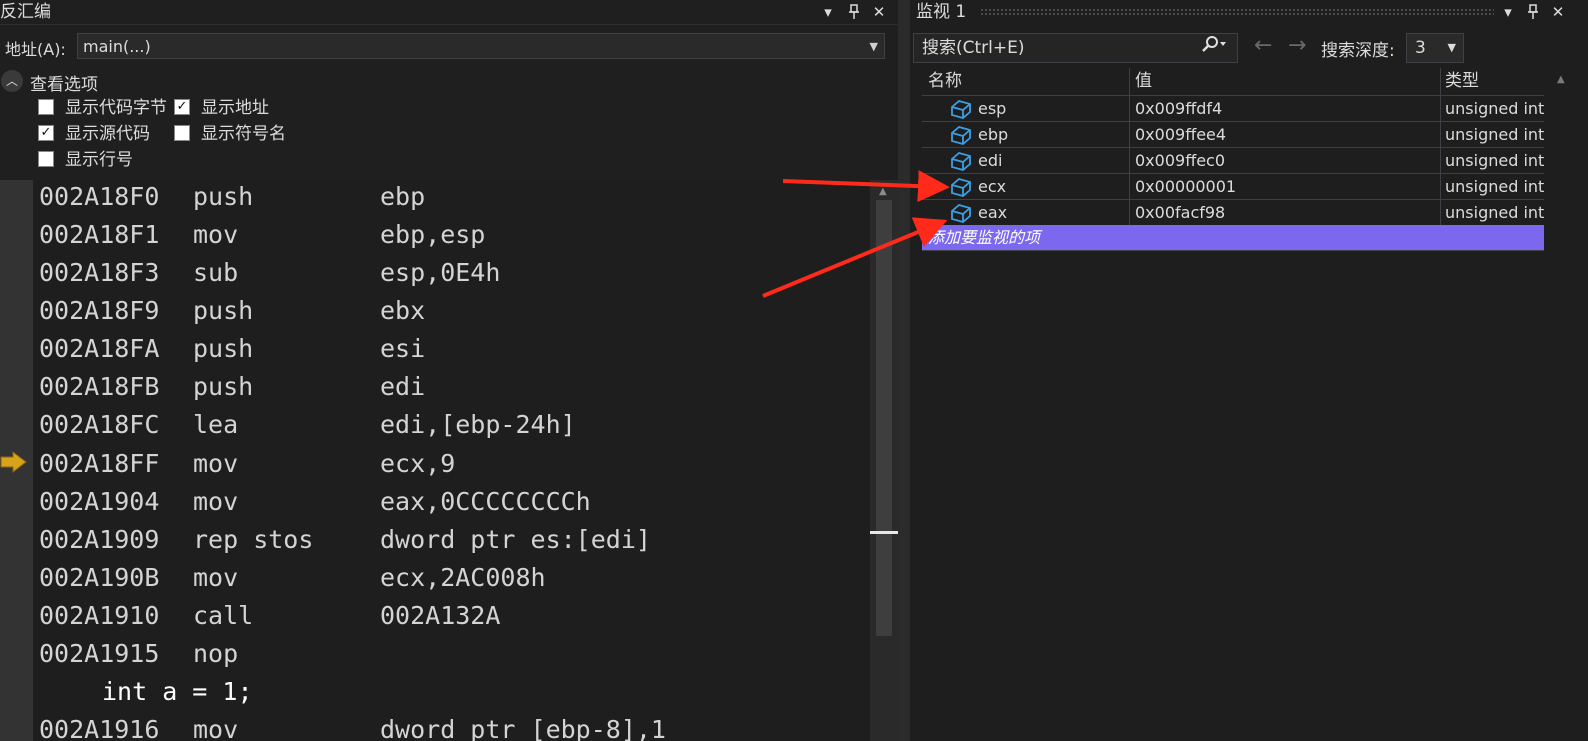 Image resolution: width=1588 pixels, height=741 pixels. Describe the element at coordinates (1180, 134) in the screenshot. I see `watch-value: 0x009ffee4` at that location.